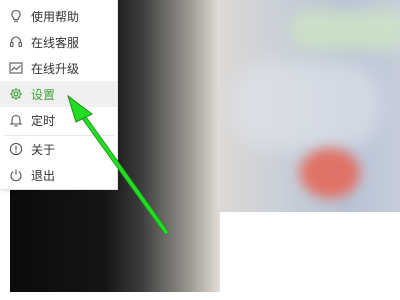 This screenshot has width=400, height=300. Describe the element at coordinates (16, 120) in the screenshot. I see `bell-icon` at that location.